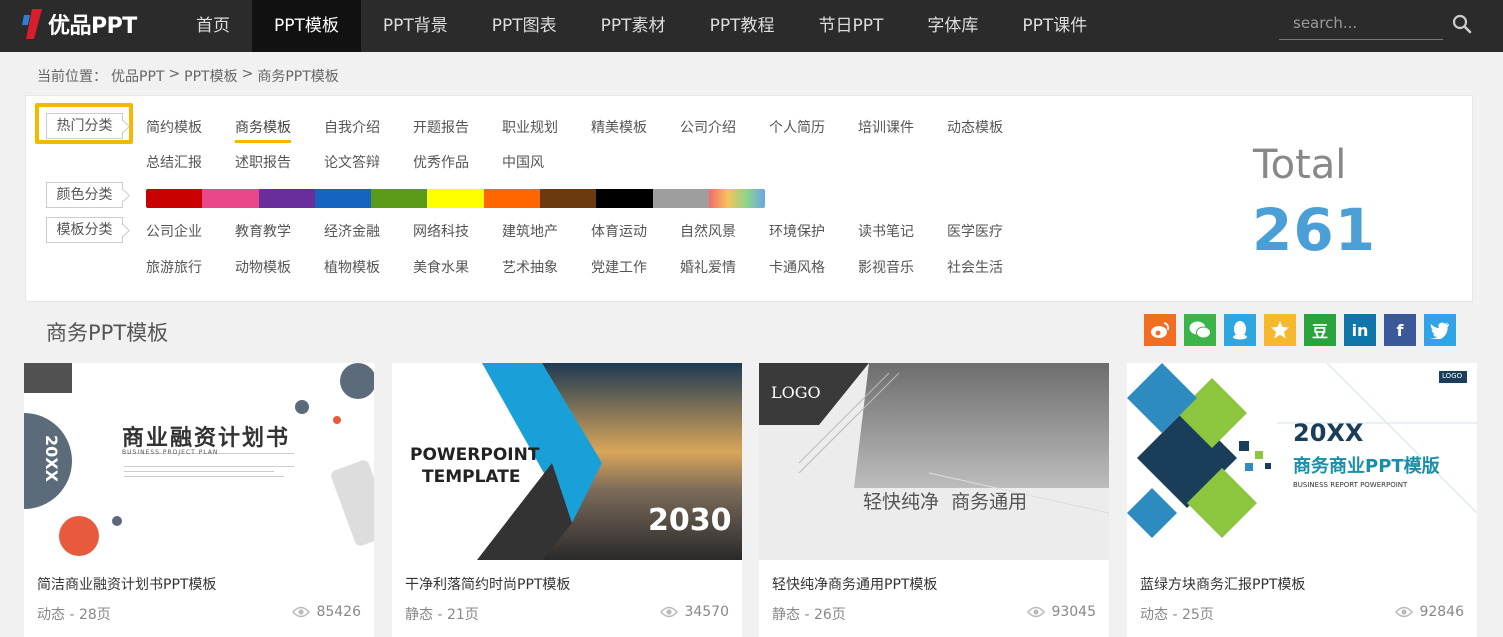 The width and height of the screenshot is (1503, 637). What do you see at coordinates (441, 231) in the screenshot?
I see `type-category-link: 网络科技` at bounding box center [441, 231].